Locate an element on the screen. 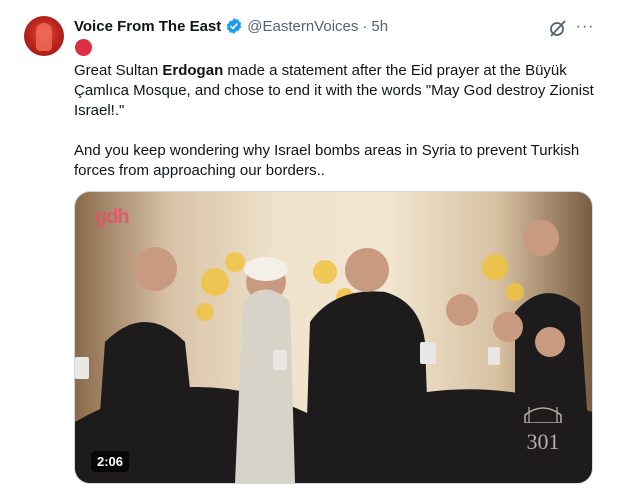  grok-icon is located at coordinates (558, 28).